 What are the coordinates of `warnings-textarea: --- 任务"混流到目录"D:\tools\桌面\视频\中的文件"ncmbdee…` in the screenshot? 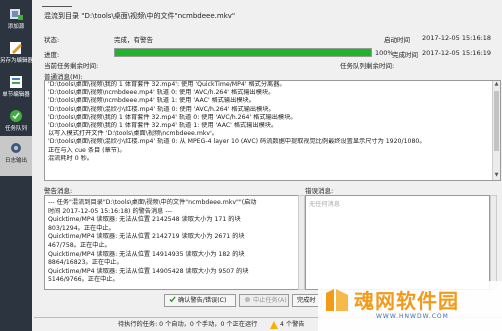 It's located at (172, 242).